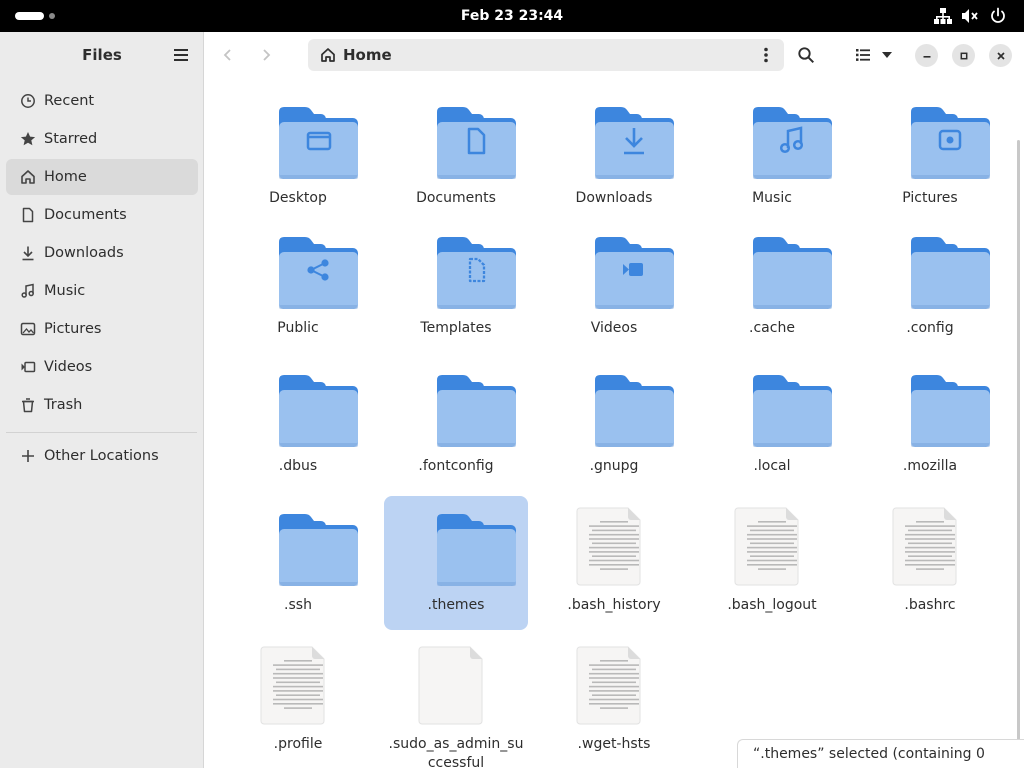 The width and height of the screenshot is (1024, 768). Describe the element at coordinates (73, 329) in the screenshot. I see `sidebar-item-label: Pictures` at that location.